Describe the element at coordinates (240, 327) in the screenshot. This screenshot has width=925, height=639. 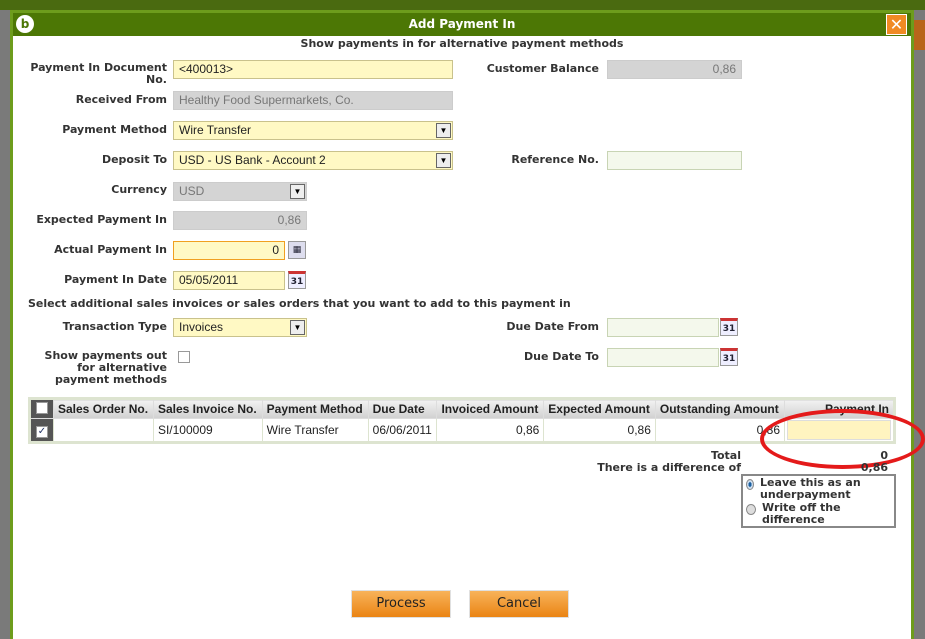
I see `txn-type-select: Invoices ▼` at that location.